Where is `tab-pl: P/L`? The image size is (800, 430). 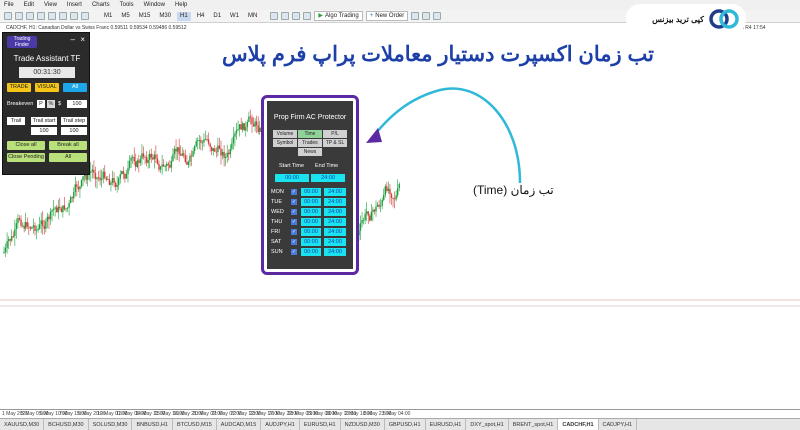 tab-pl: P/L is located at coordinates (335, 134).